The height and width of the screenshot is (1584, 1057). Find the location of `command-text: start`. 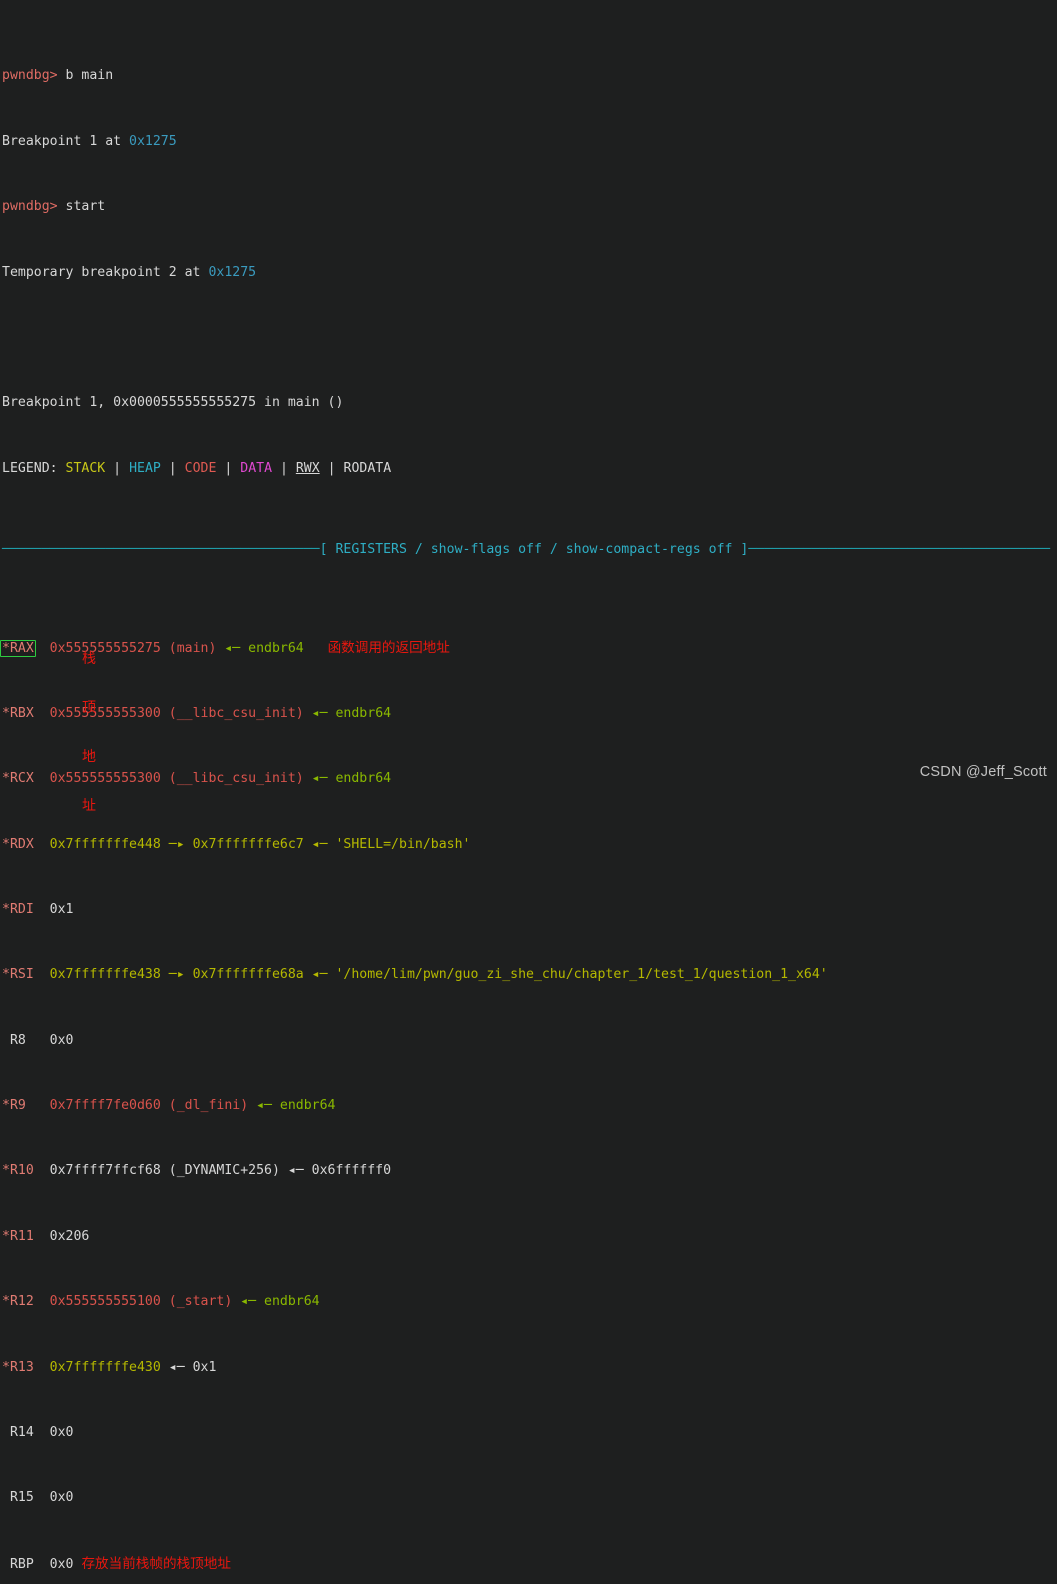

command-text: start is located at coordinates (85, 207).